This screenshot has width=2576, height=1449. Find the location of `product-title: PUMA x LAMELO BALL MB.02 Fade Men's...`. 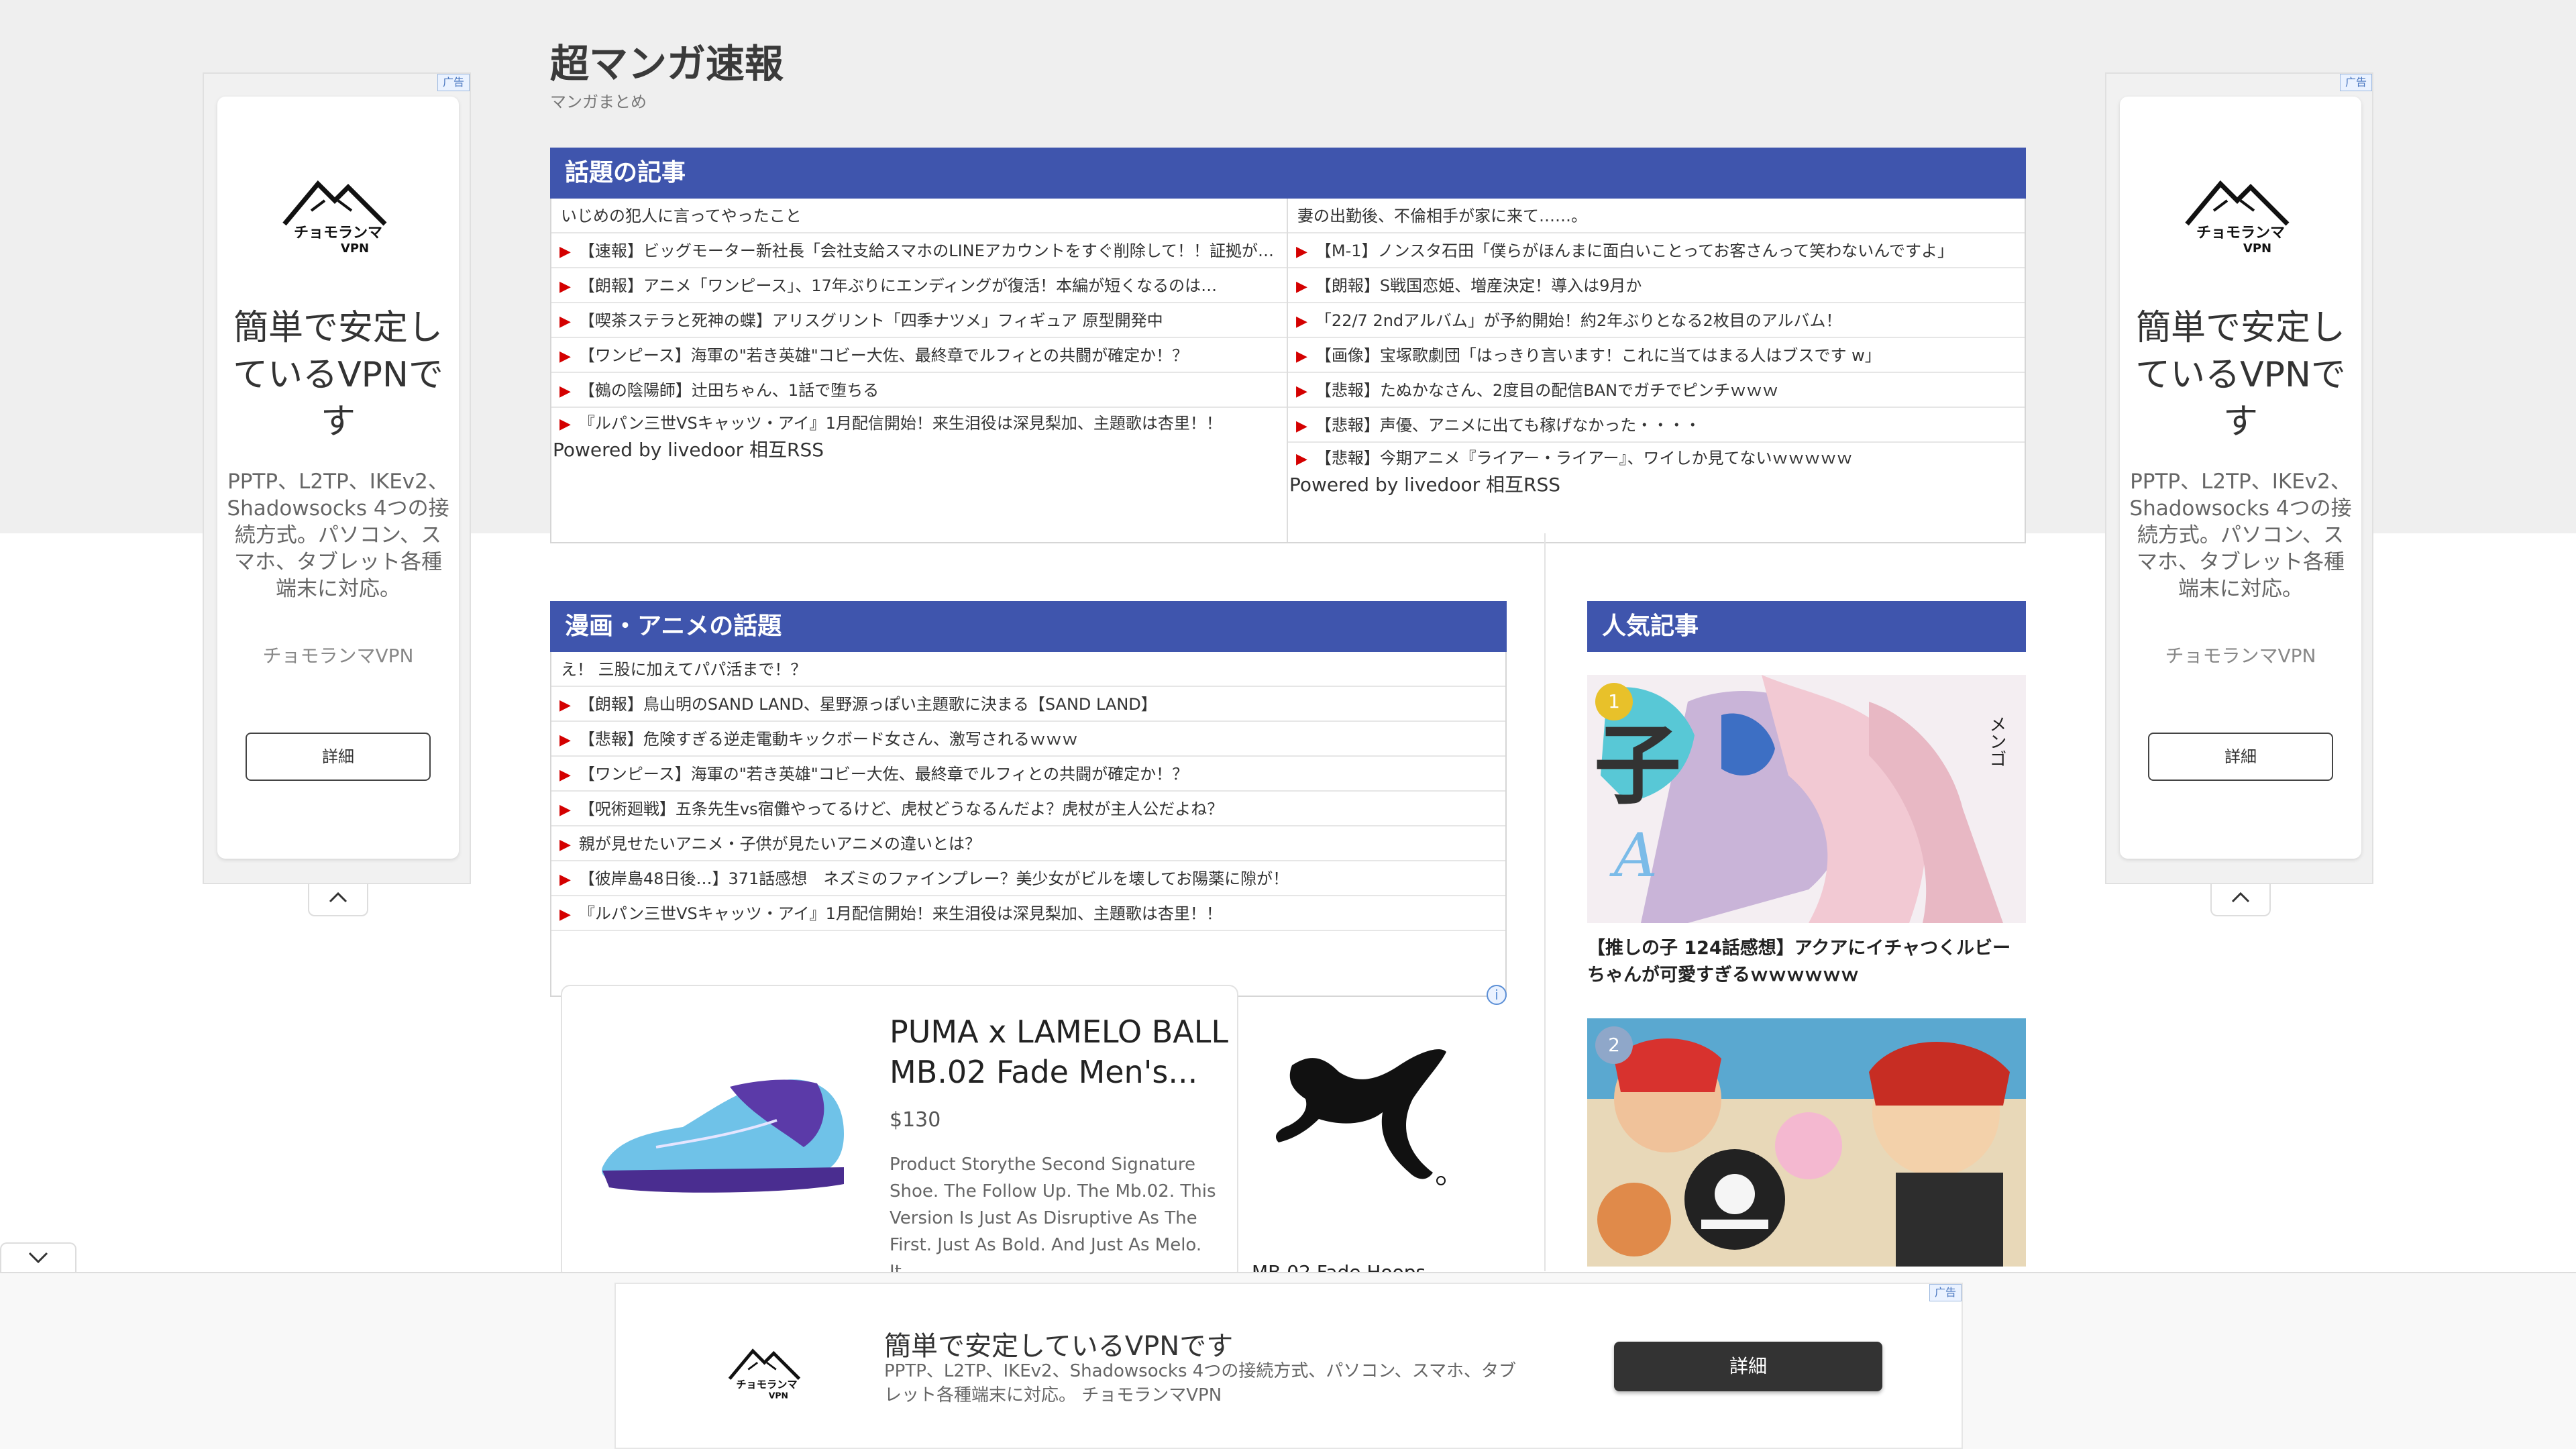

product-title: PUMA x LAMELO BALL MB.02 Fade Men's... is located at coordinates (1061, 1052).